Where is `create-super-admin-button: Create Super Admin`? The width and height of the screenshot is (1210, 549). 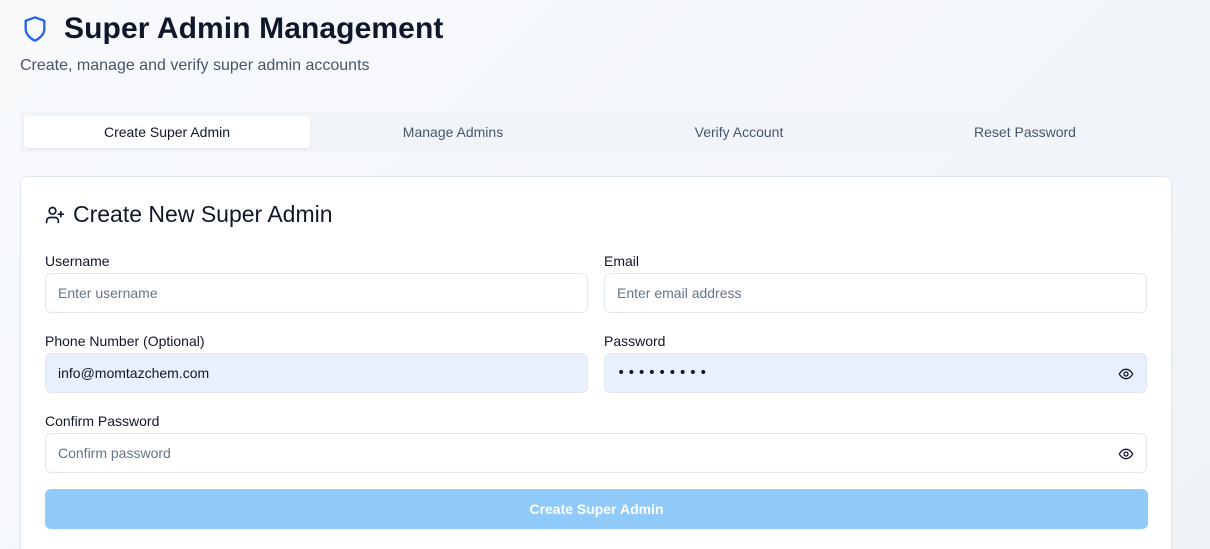 create-super-admin-button: Create Super Admin is located at coordinates (596, 509).